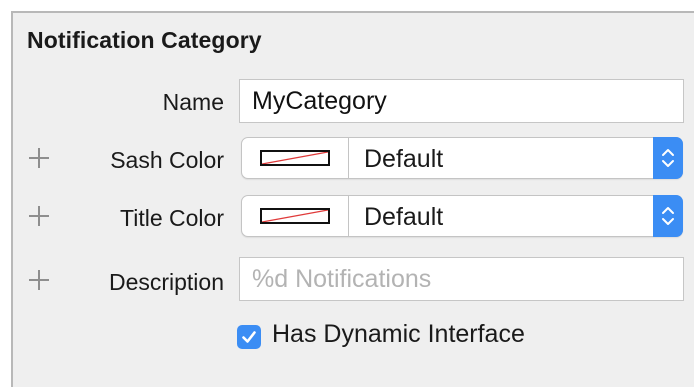 The image size is (694, 387). Describe the element at coordinates (462, 158) in the screenshot. I see `sash-color-popup: Default` at that location.